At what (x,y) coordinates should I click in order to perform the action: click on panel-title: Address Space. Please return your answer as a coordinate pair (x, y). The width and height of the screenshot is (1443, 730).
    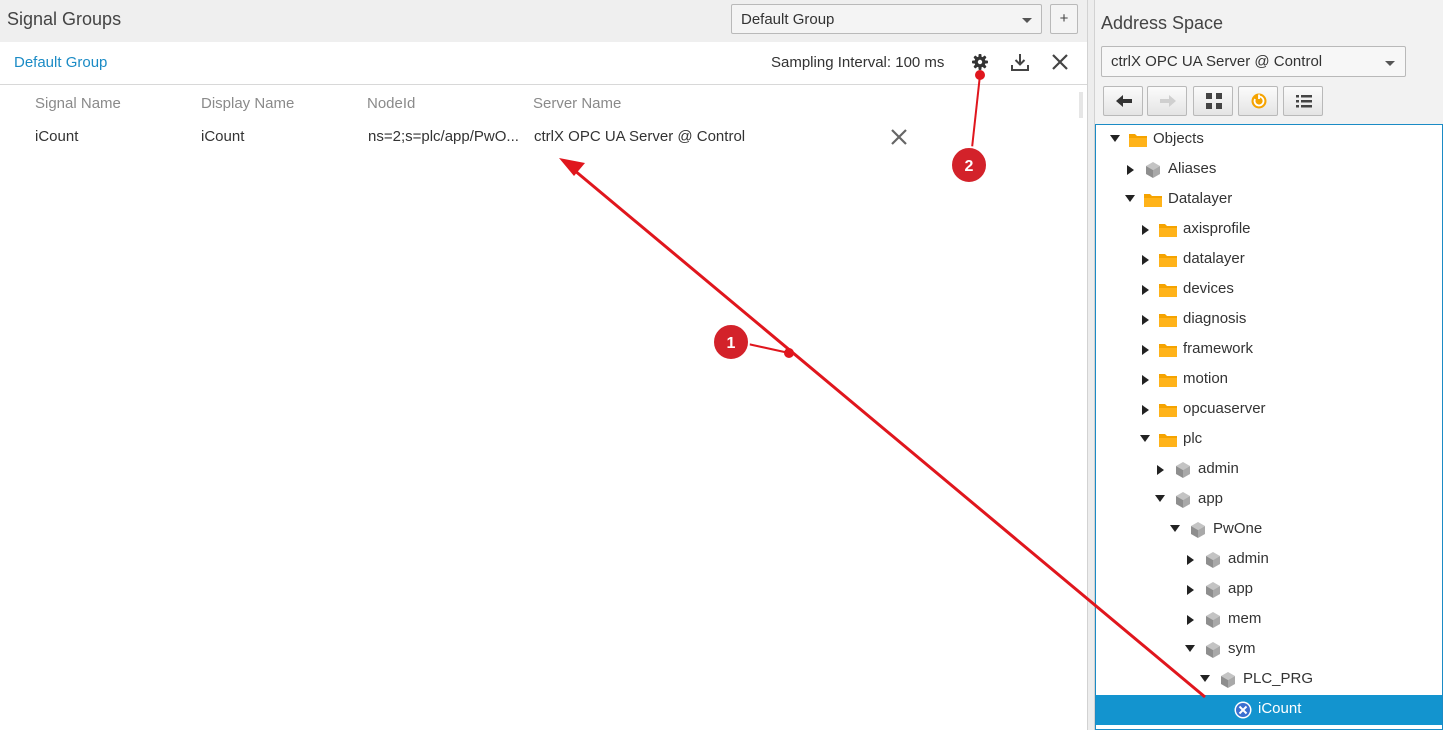
    Looking at the image, I should click on (1162, 23).